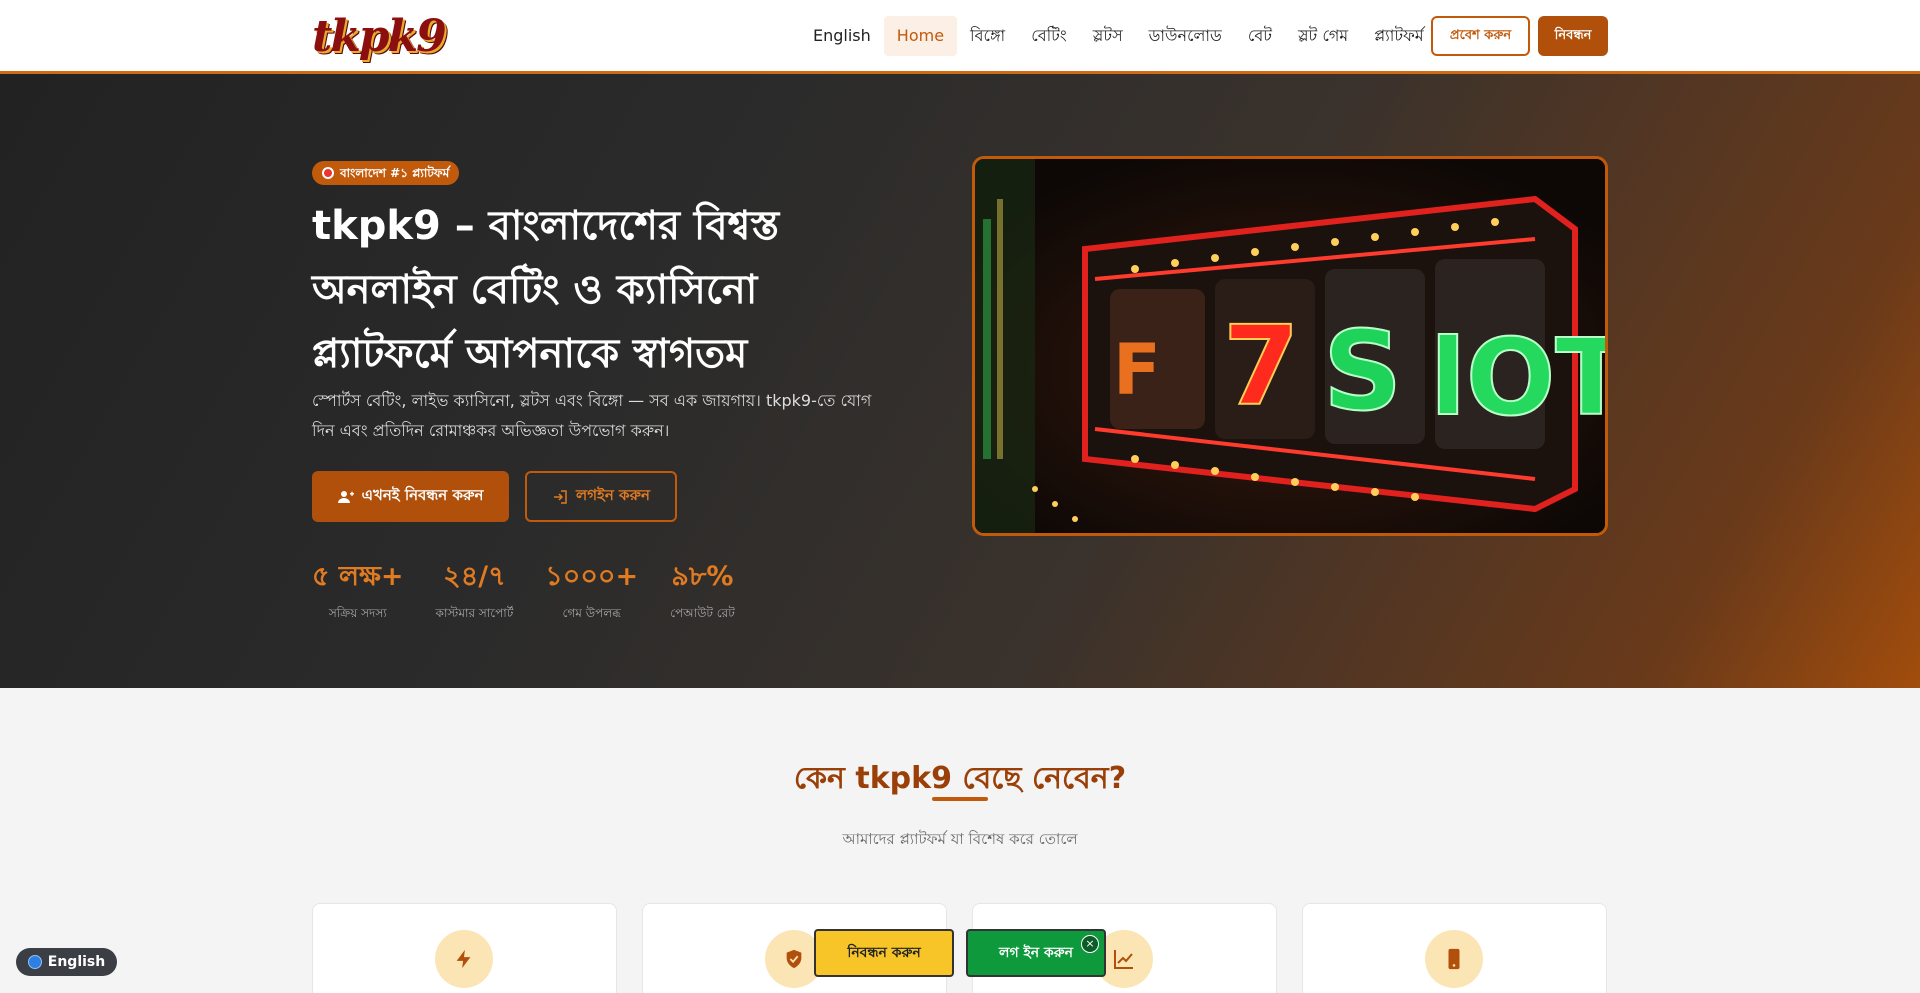  I want to click on site-logo: tkpk9, so click(379, 36).